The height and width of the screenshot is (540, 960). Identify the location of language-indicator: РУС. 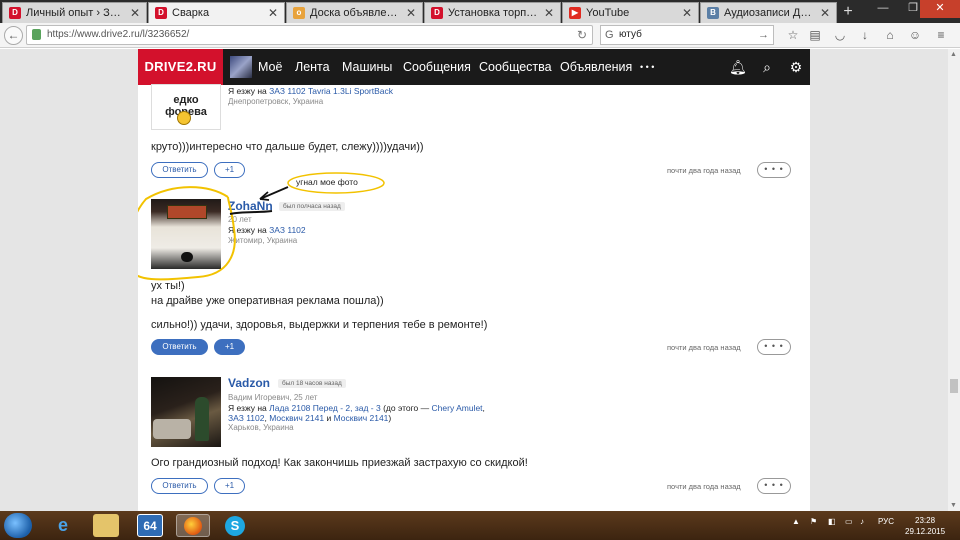
(886, 521).